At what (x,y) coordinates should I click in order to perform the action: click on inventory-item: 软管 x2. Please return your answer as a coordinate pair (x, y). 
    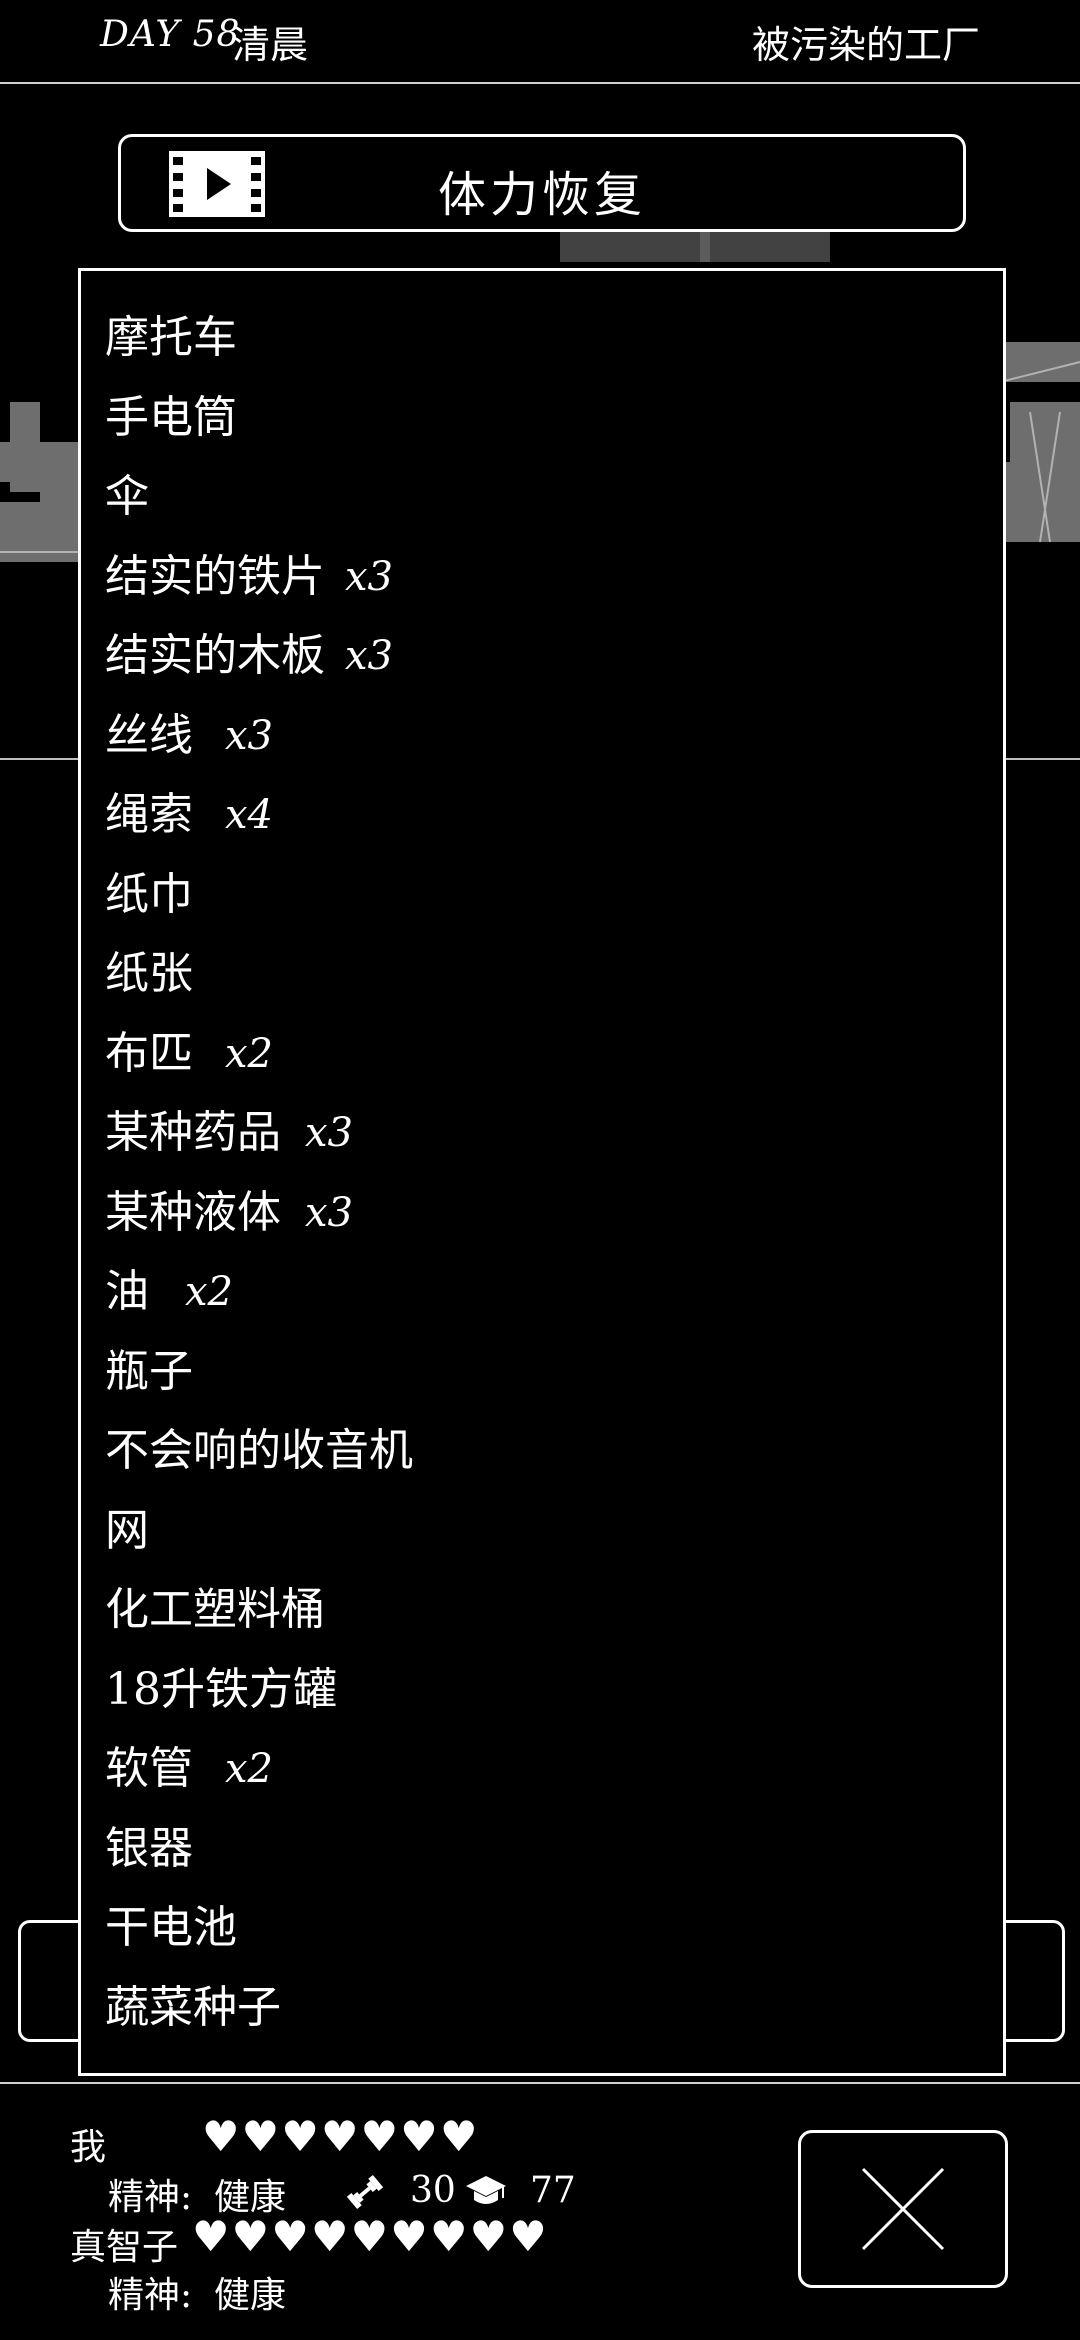
    Looking at the image, I should click on (189, 1769).